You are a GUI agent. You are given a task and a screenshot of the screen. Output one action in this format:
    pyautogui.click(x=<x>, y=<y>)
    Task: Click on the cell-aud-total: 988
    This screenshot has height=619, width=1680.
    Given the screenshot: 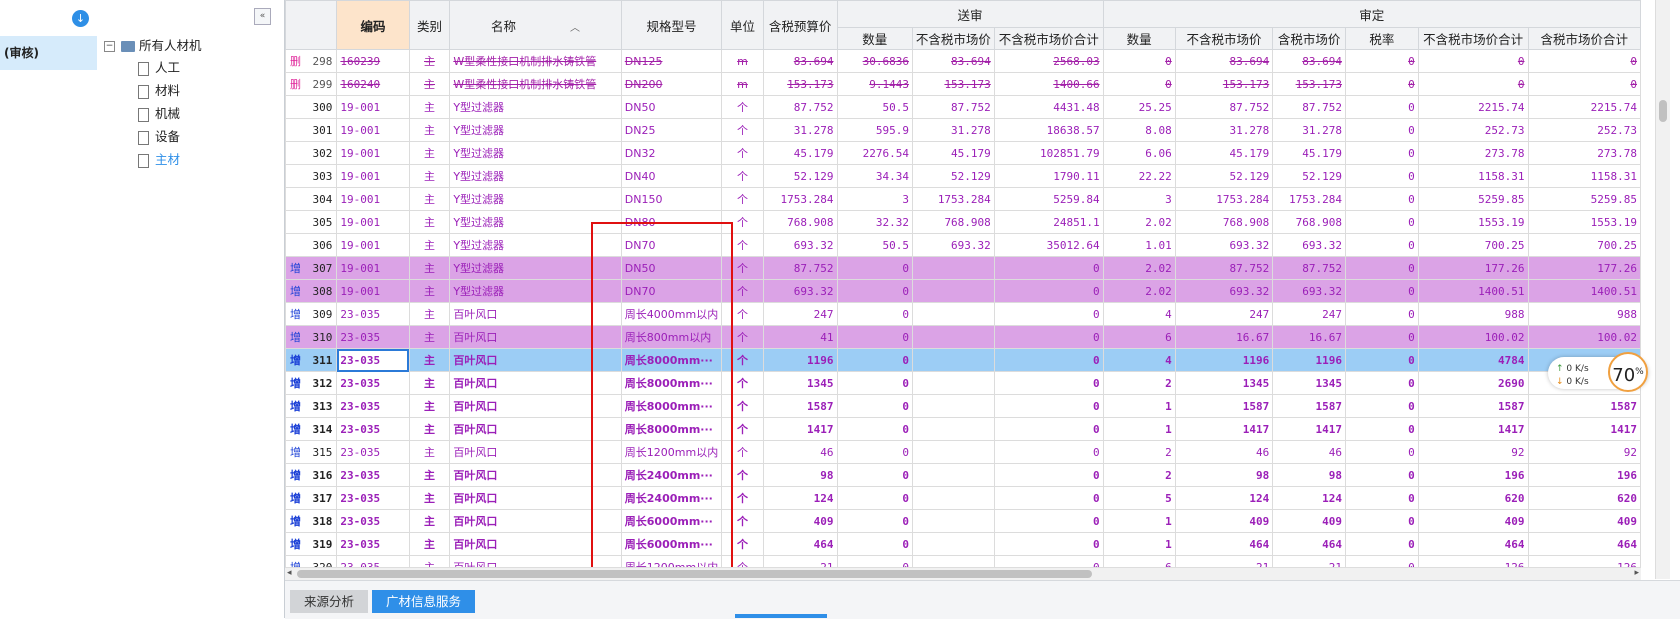 What is the action you would take?
    pyautogui.click(x=1473, y=314)
    